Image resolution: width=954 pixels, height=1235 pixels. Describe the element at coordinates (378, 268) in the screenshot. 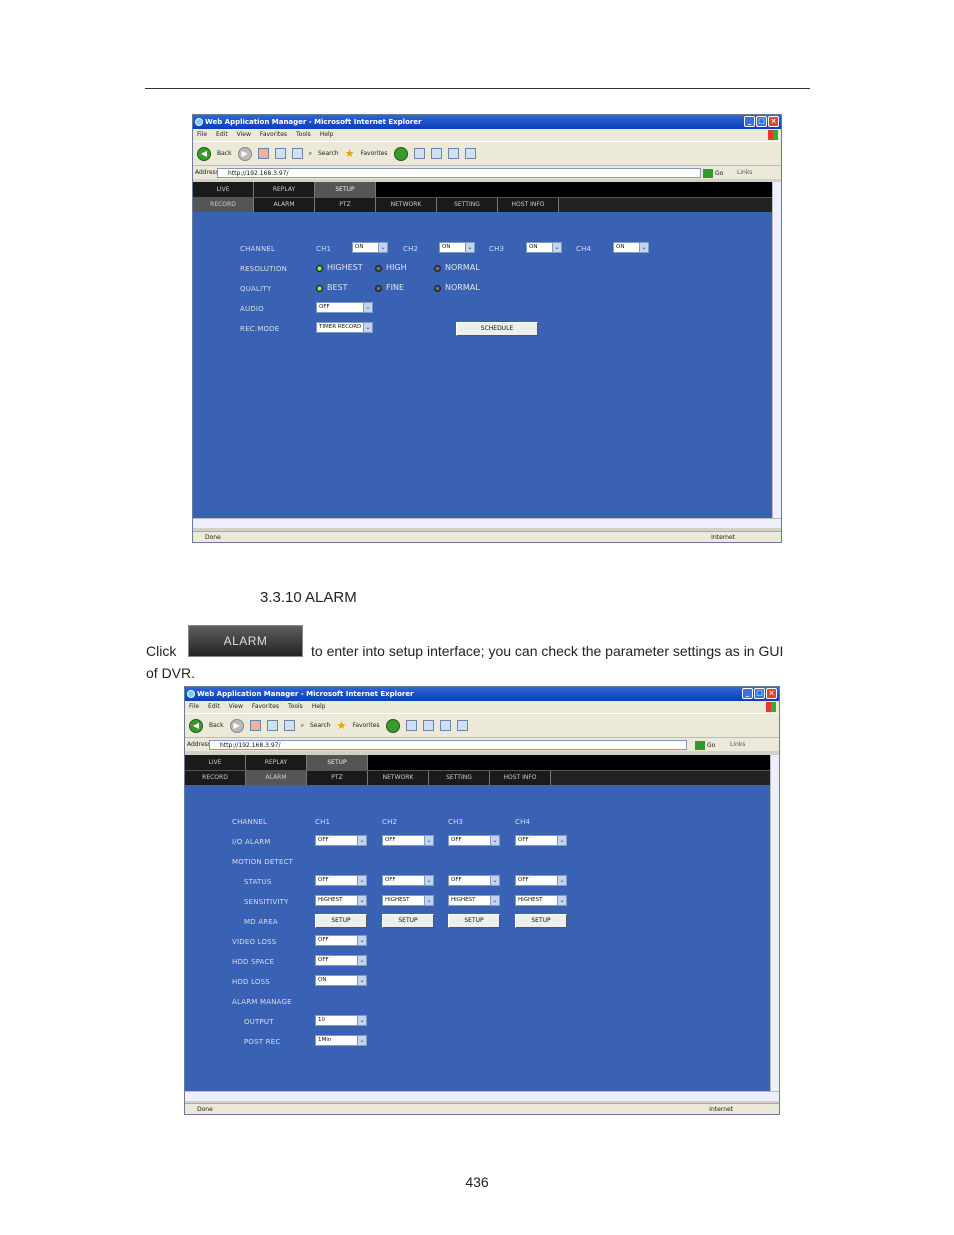

I see `resolution-radio-high` at that location.